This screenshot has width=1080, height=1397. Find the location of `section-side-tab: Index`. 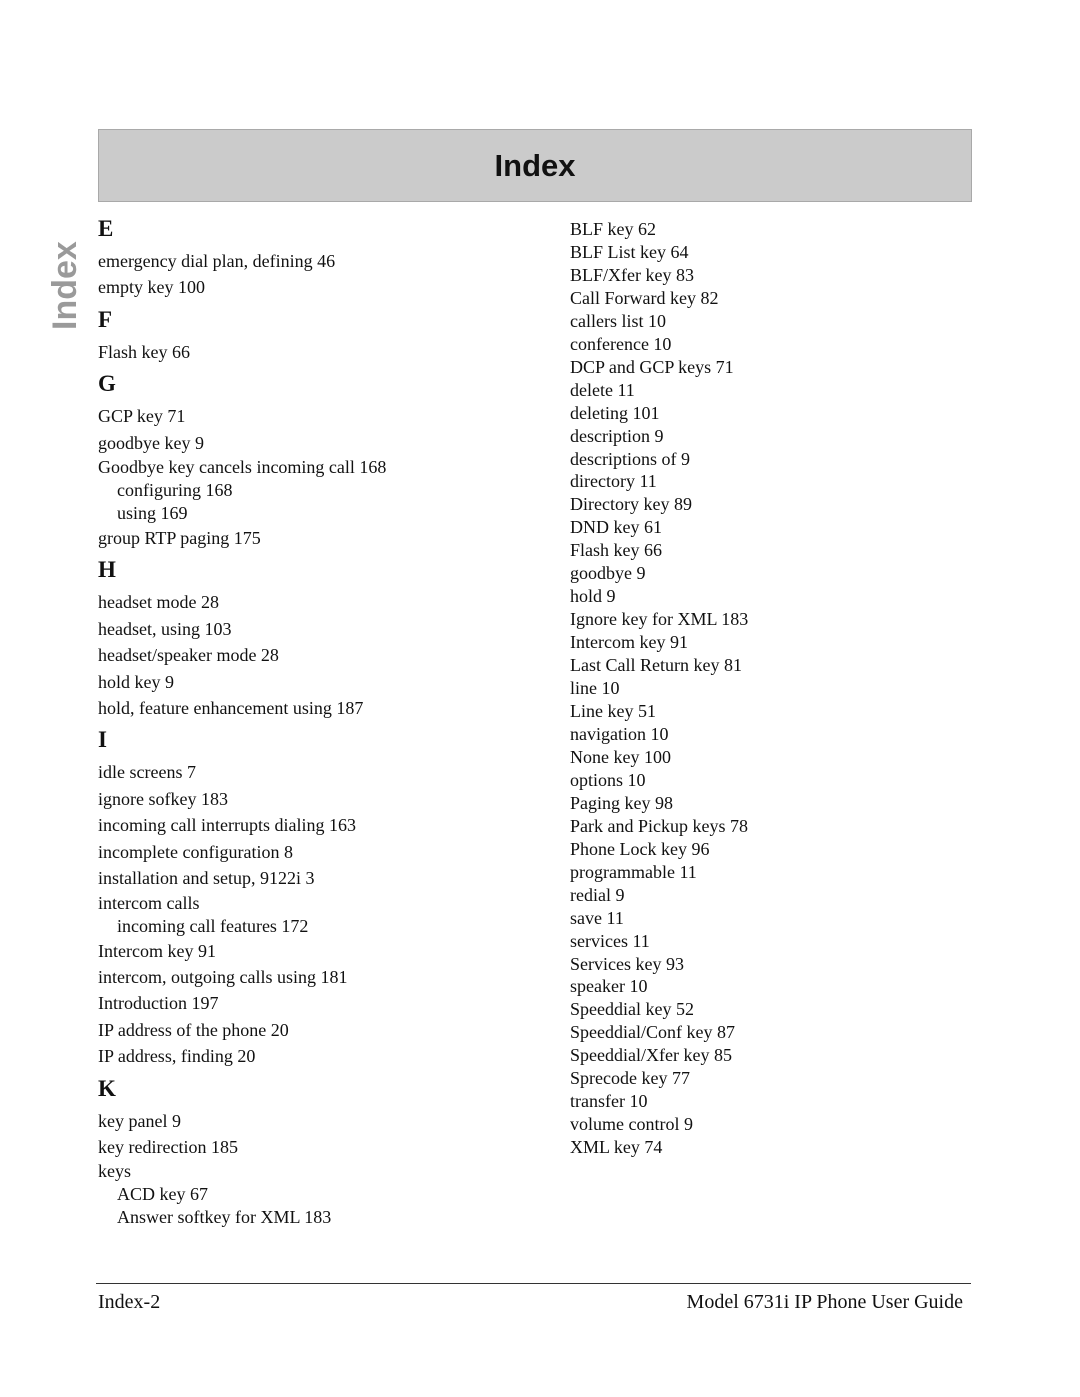

section-side-tab: Index is located at coordinates (65, 285).